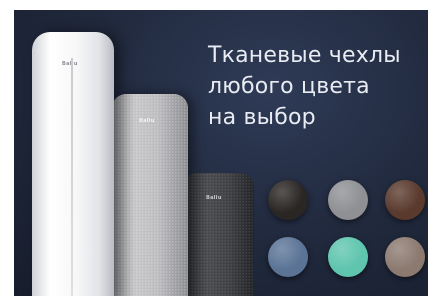 The width and height of the screenshot is (440, 296). I want to click on color-swatch-blue, so click(288, 257).